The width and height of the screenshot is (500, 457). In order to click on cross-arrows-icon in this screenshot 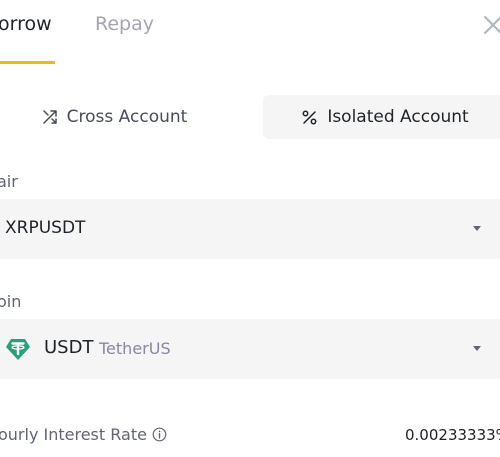, I will do `click(49, 117)`.